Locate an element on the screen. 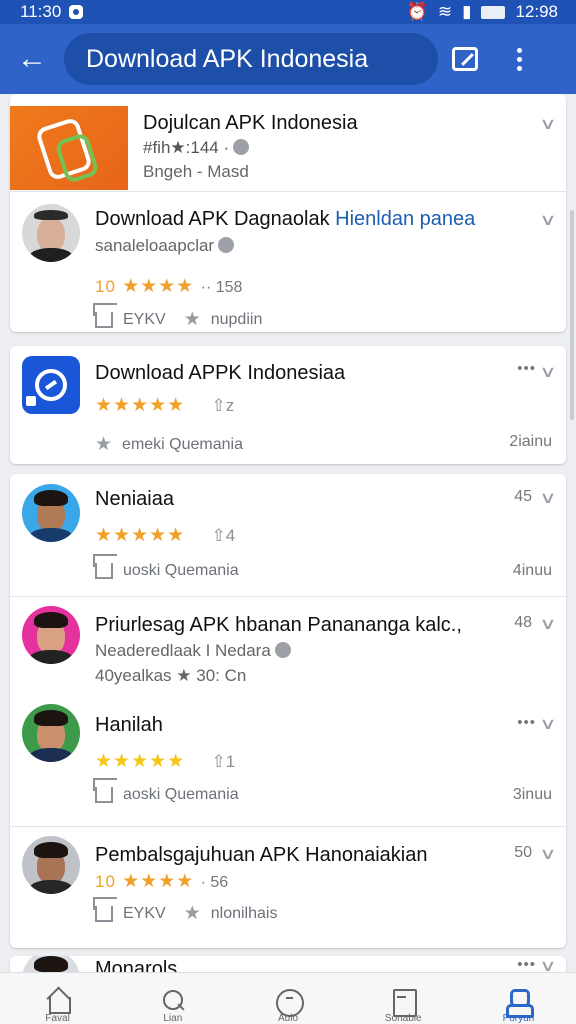 The width and height of the screenshot is (576, 1024). status-time: 11:30 is located at coordinates (41, 11).